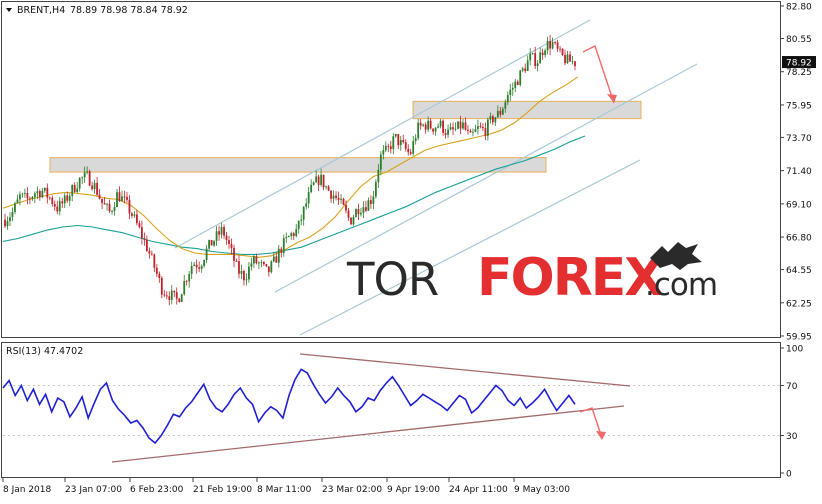  What do you see at coordinates (681, 285) in the screenshot?
I see `watermark-com: .com` at bounding box center [681, 285].